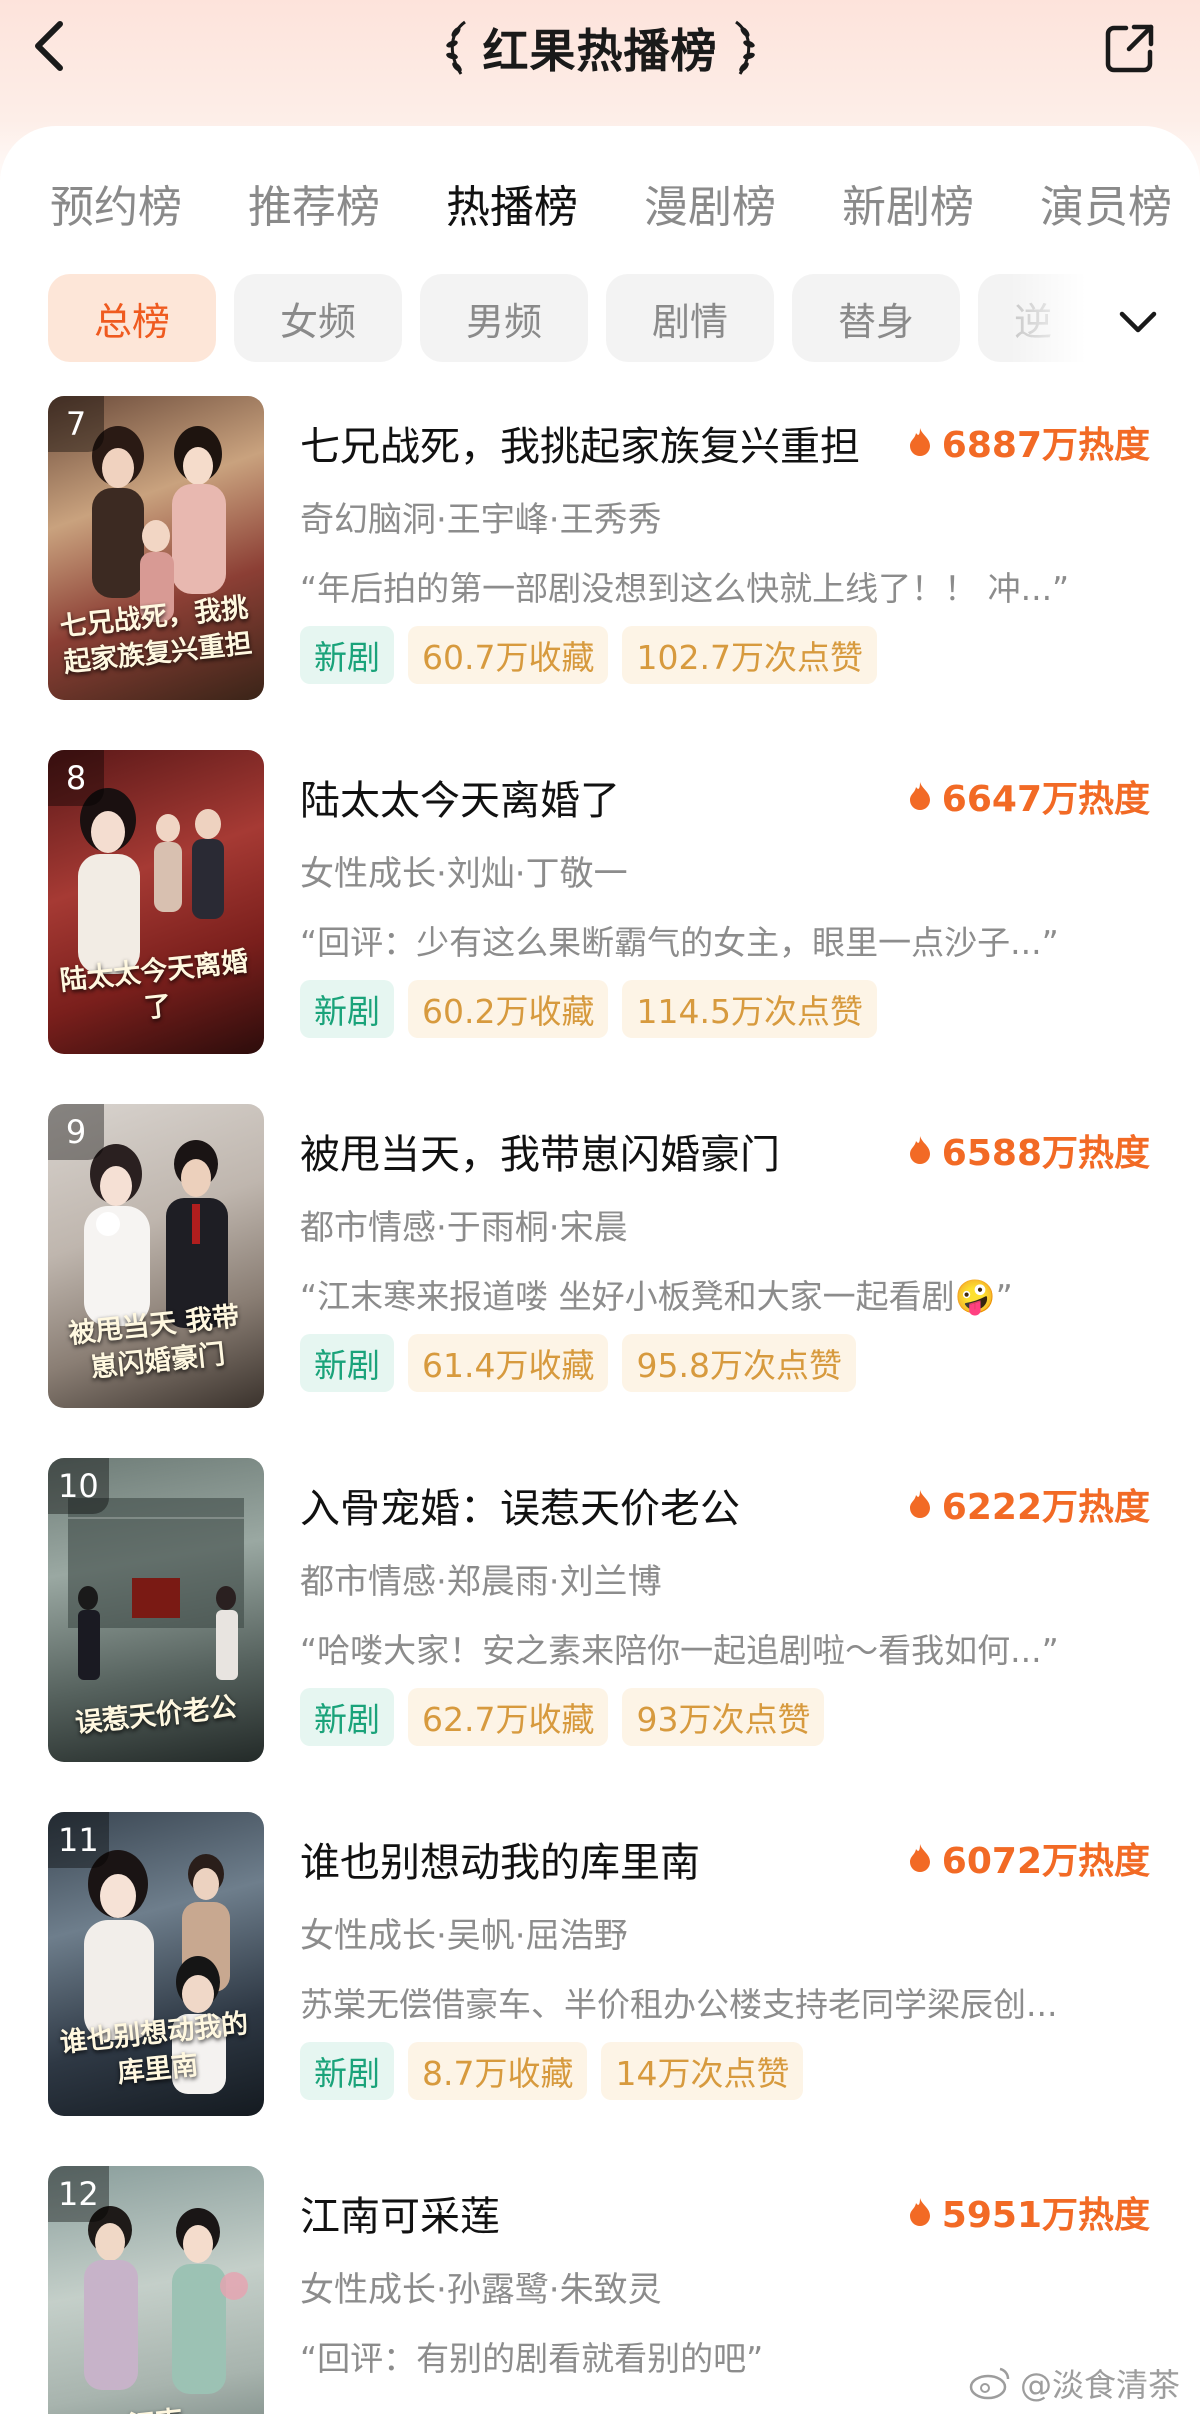 This screenshot has width=1200, height=2414. What do you see at coordinates (540, 1155) in the screenshot?
I see `drama-title: 被甩当天，我带崽闪婚豪门` at bounding box center [540, 1155].